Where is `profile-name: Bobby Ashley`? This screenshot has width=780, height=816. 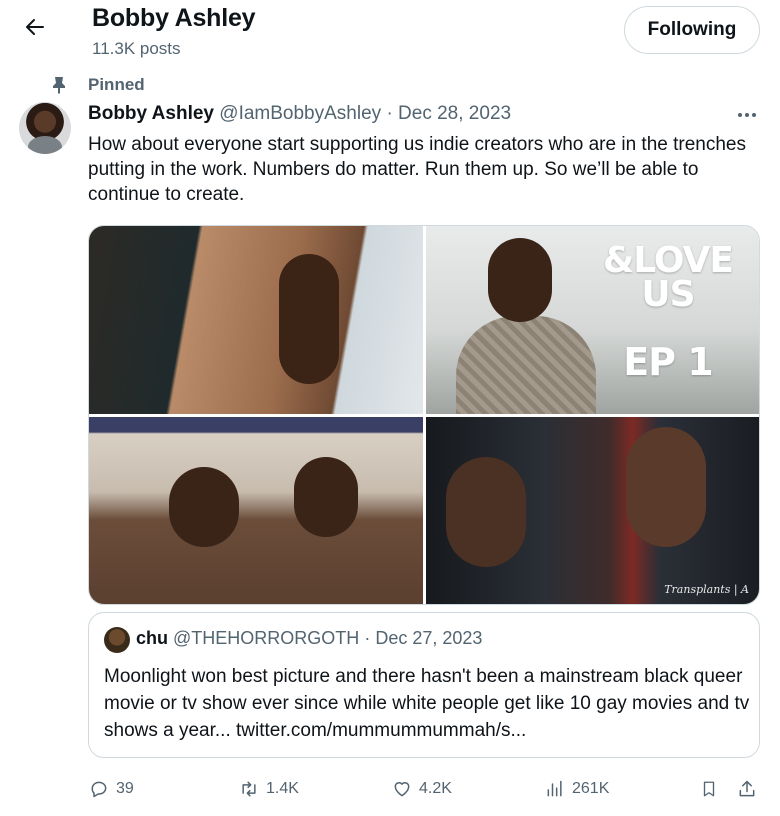
profile-name: Bobby Ashley is located at coordinates (174, 18).